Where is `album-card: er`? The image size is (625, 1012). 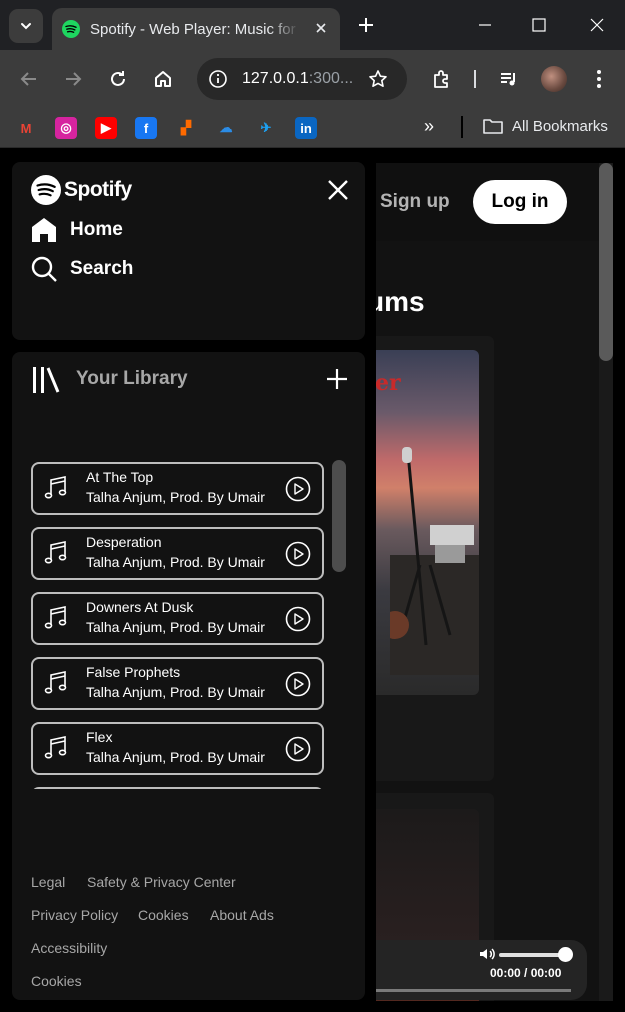
album-card: er is located at coordinates (434, 598).